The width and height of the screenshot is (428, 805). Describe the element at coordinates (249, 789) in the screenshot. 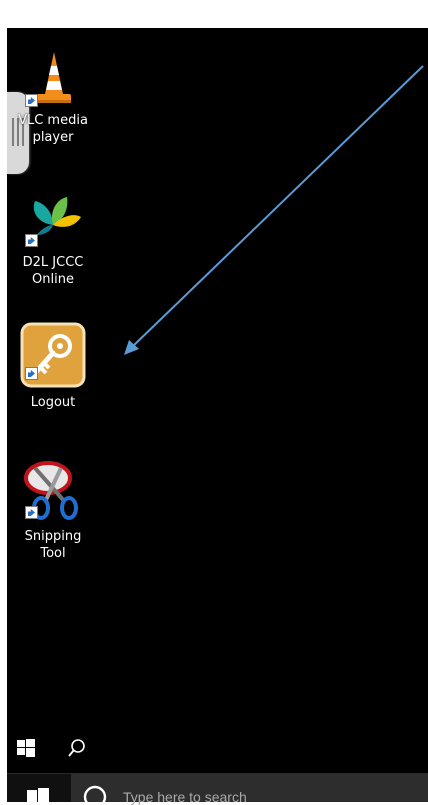

I see `taskbar-search-box: Type here to search` at that location.